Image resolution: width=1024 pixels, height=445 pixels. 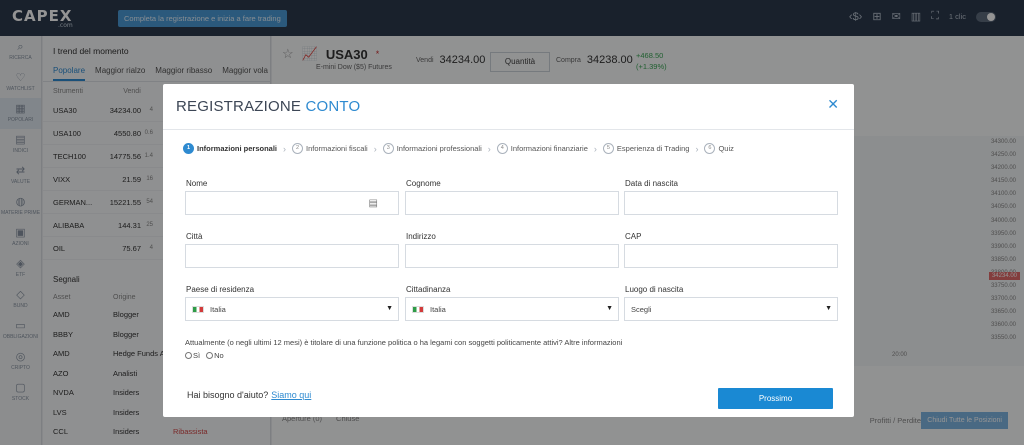 What do you see at coordinates (428, 289) in the screenshot?
I see `cittadinanza-label: Cittadinanza` at bounding box center [428, 289].